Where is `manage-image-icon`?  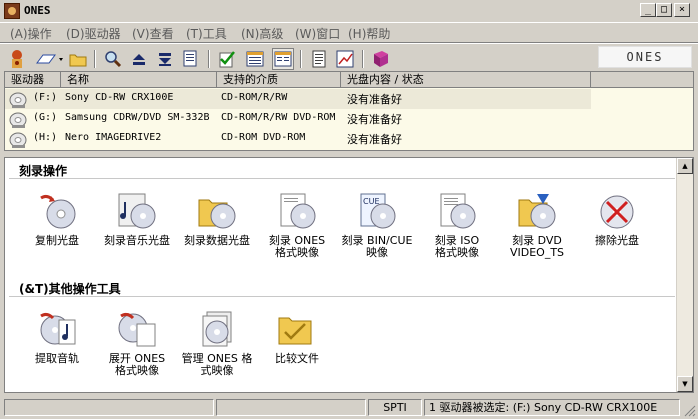 manage-image-icon is located at coordinates (217, 330).